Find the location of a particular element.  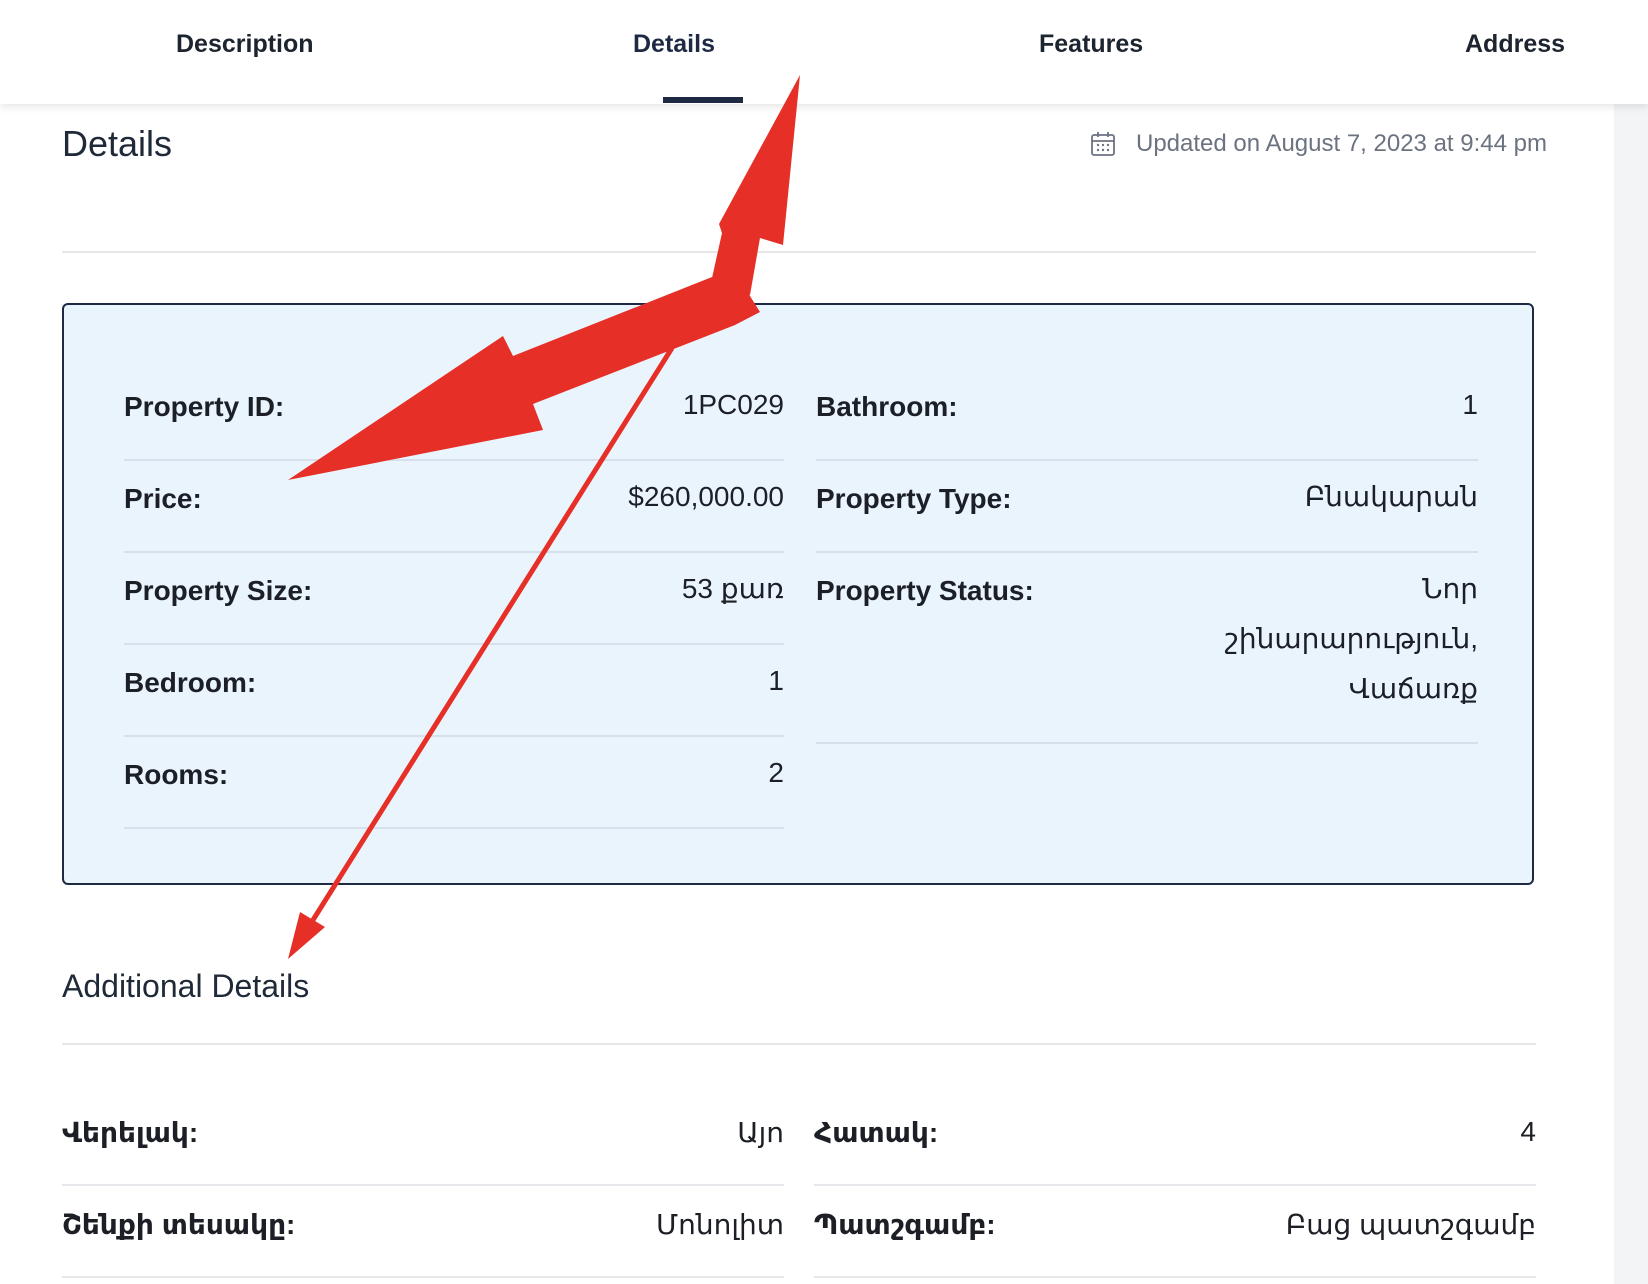

updated-text: Updated on August 7, 2023 at 9:44 pm is located at coordinates (1341, 143).